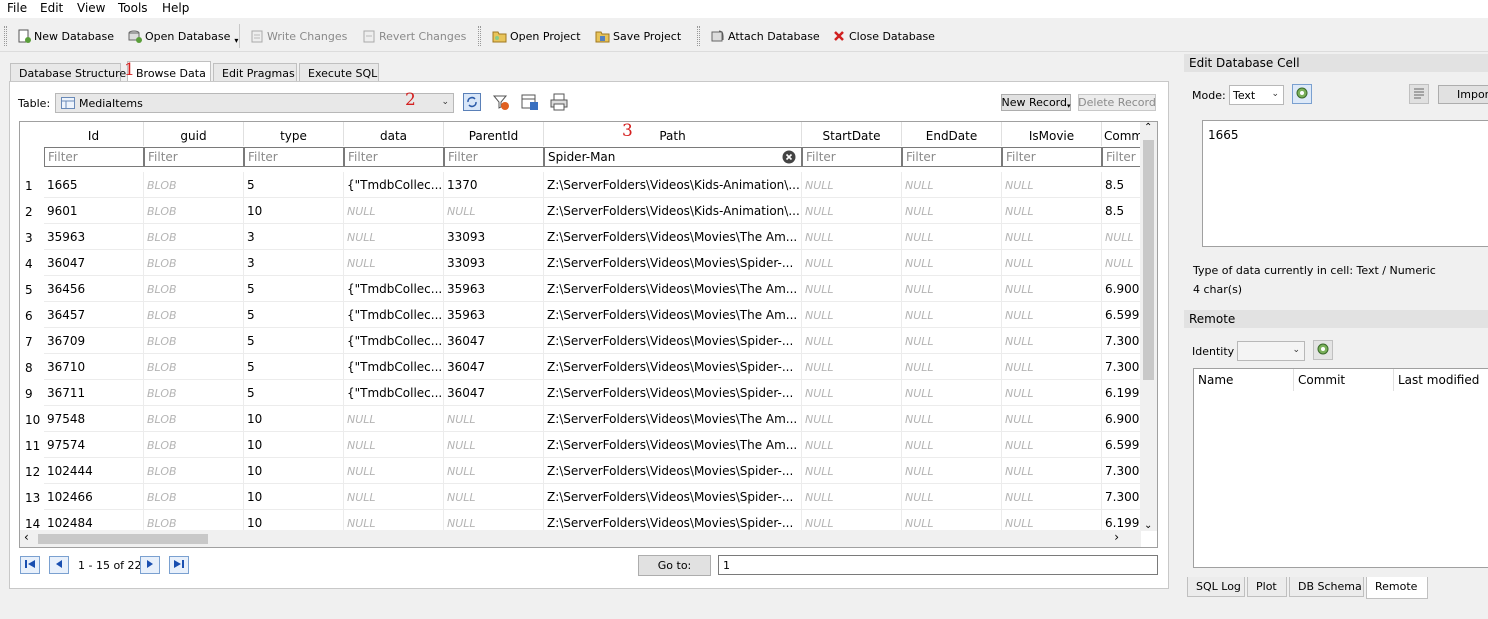  What do you see at coordinates (94, 367) in the screenshot?
I see `table-cell: 36710` at bounding box center [94, 367].